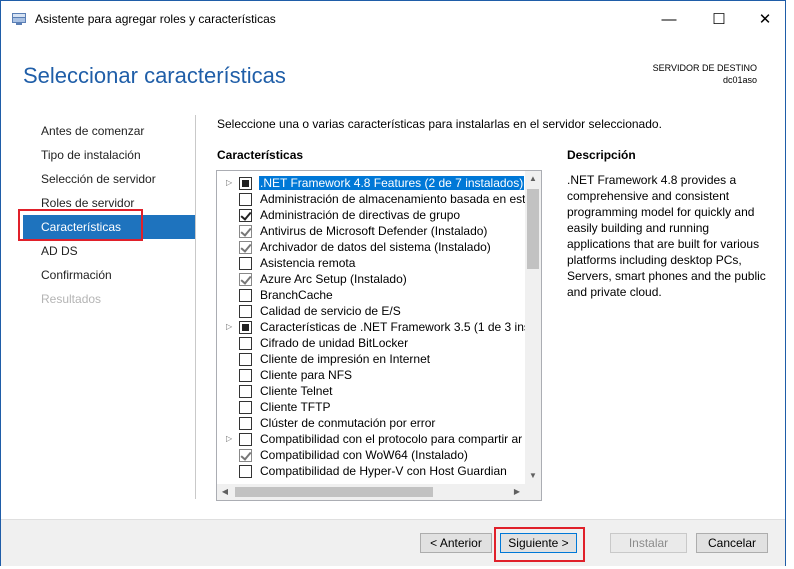 The image size is (794, 569). What do you see at coordinates (371, 263) in the screenshot?
I see `feature-row: Asistencia remota` at bounding box center [371, 263].